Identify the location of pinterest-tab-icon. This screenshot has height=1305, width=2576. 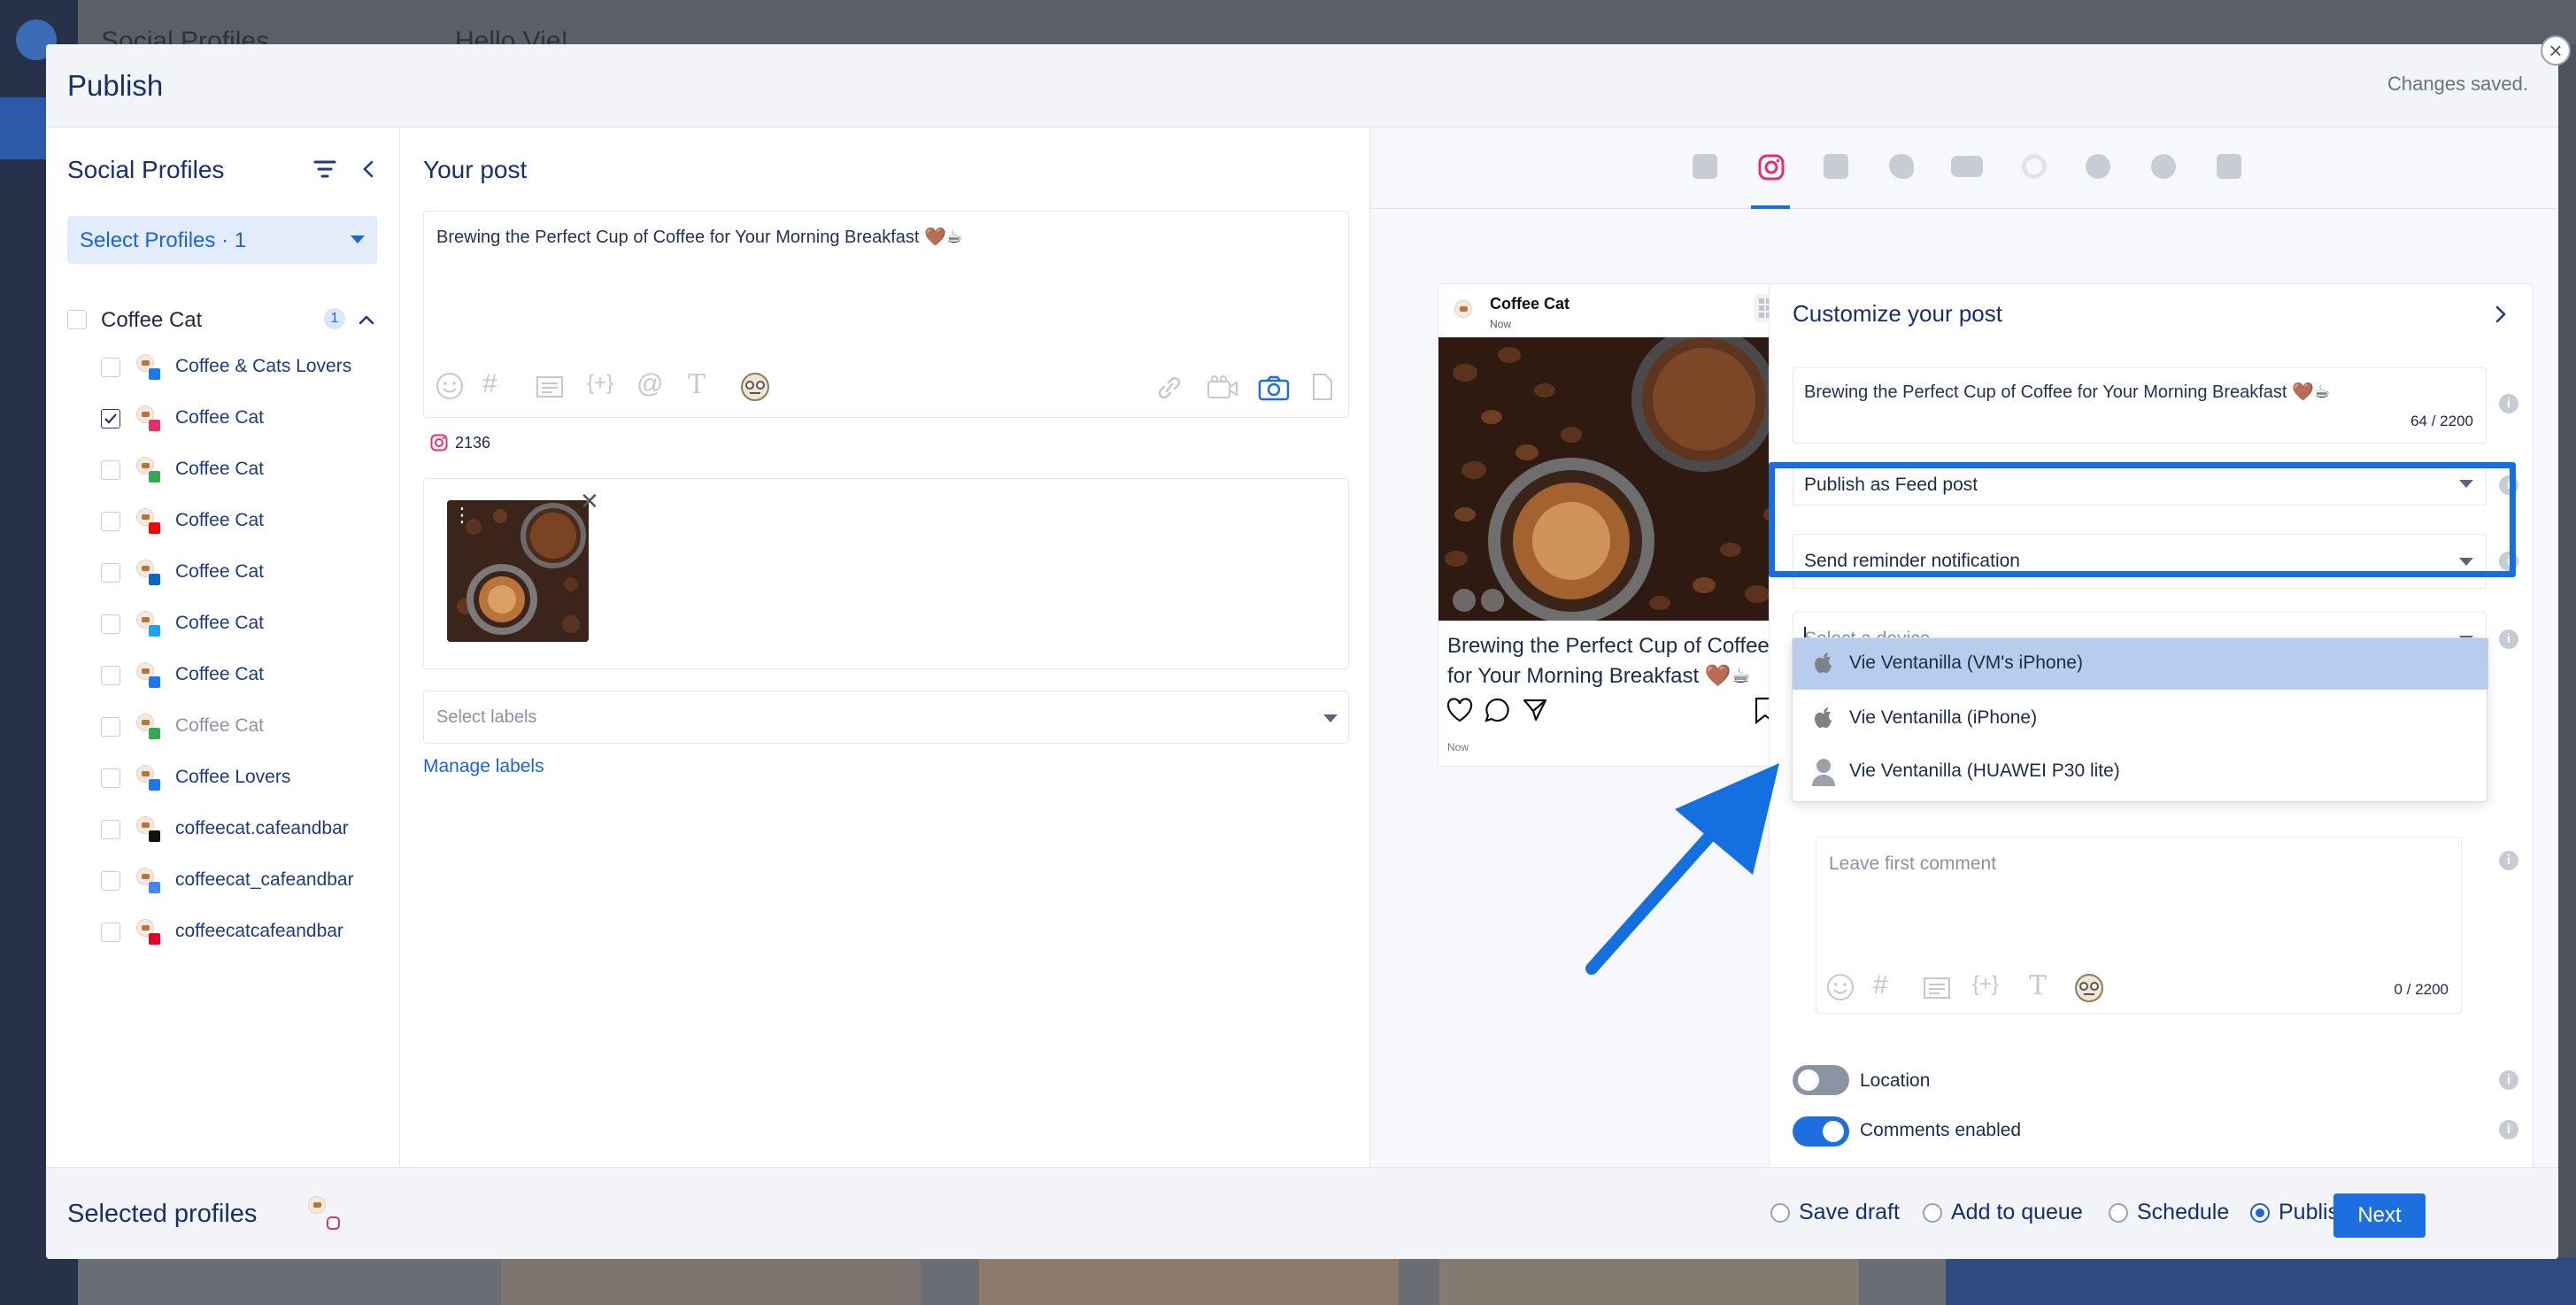
(2163, 166).